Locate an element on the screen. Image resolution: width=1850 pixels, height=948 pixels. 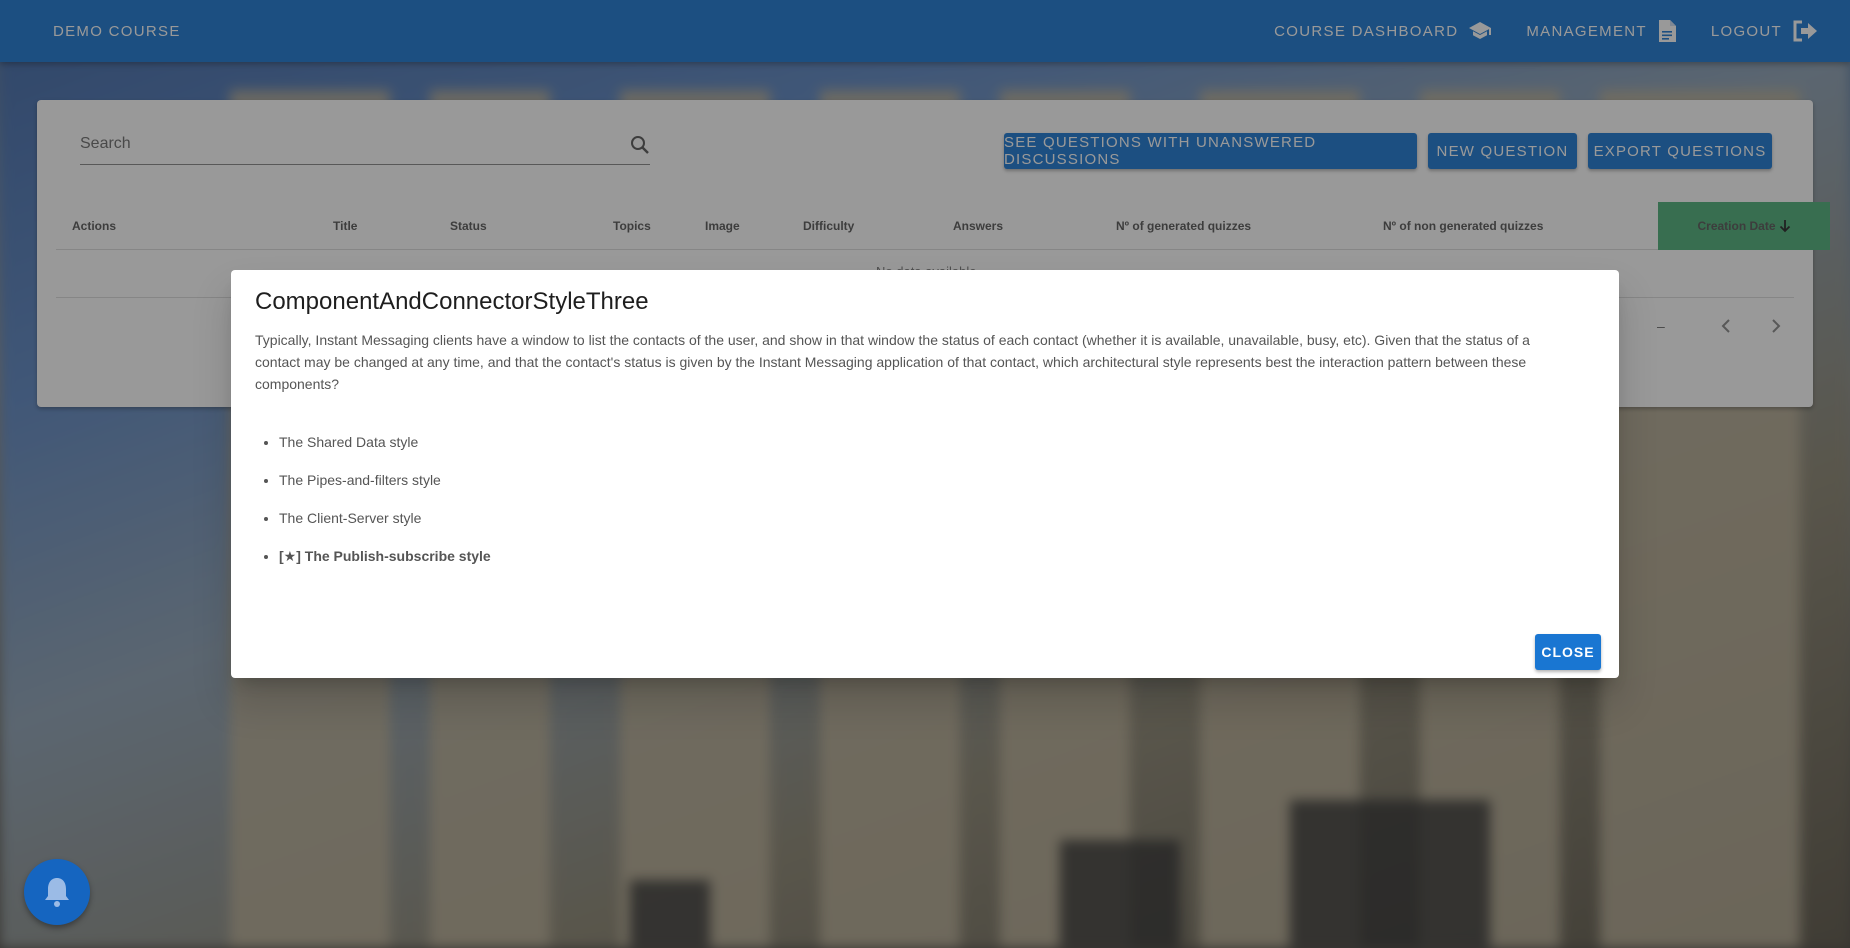
question-title: ComponentAndConnectorStyleThree is located at coordinates (452, 301).